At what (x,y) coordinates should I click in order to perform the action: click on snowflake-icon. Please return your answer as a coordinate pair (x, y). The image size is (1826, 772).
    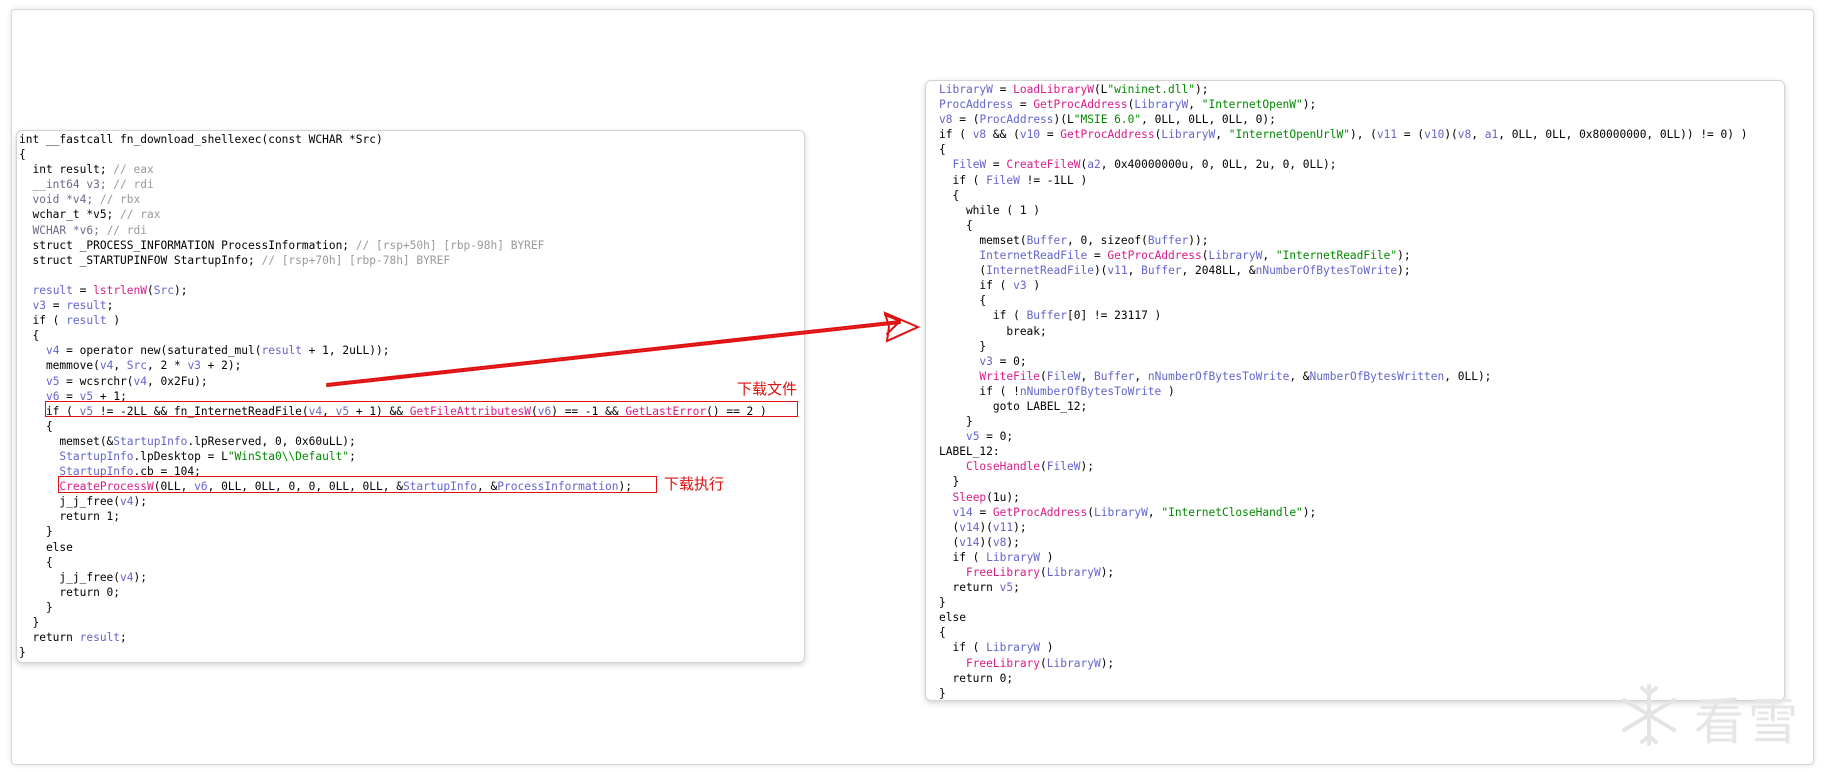
    Looking at the image, I should click on (1649, 715).